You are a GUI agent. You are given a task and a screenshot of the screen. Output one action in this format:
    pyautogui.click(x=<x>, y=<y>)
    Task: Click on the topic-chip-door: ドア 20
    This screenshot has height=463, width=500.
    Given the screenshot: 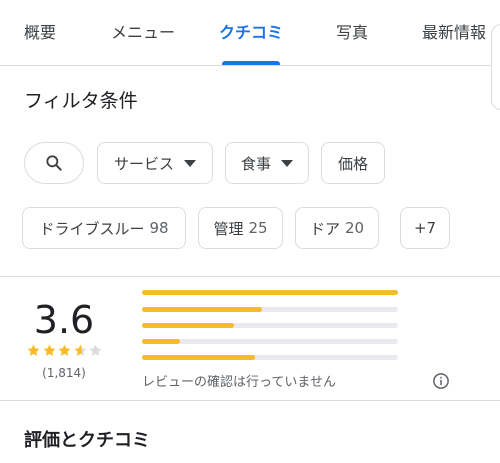 What is the action you would take?
    pyautogui.click(x=337, y=228)
    